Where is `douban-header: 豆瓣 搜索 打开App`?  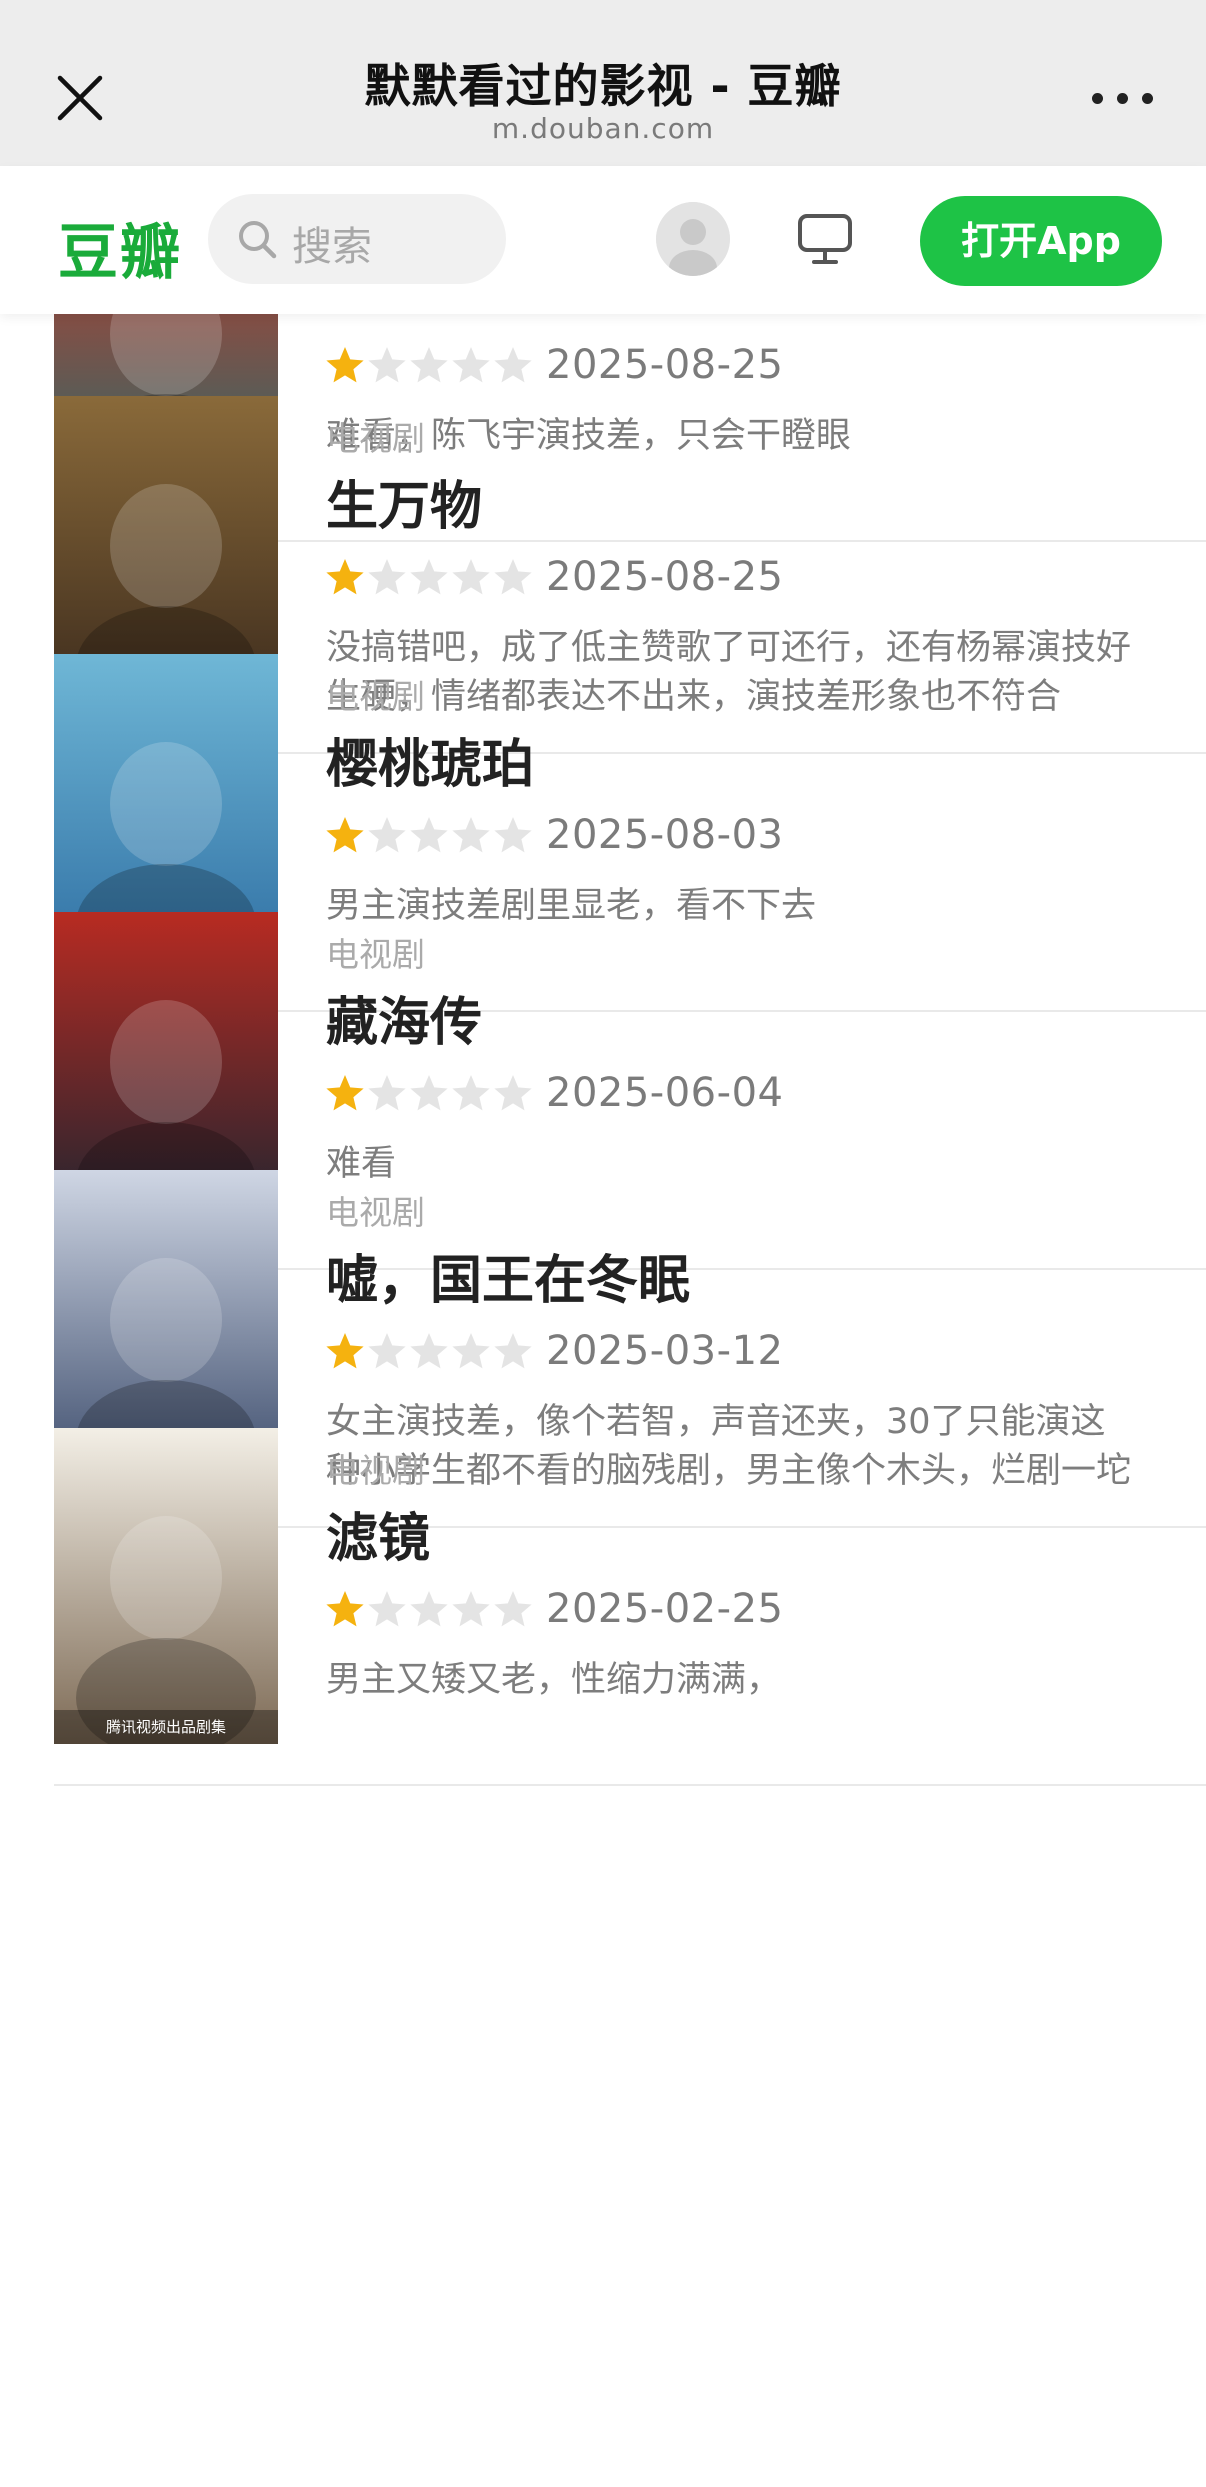
douban-header: 豆瓣 搜索 打开App is located at coordinates (603, 240).